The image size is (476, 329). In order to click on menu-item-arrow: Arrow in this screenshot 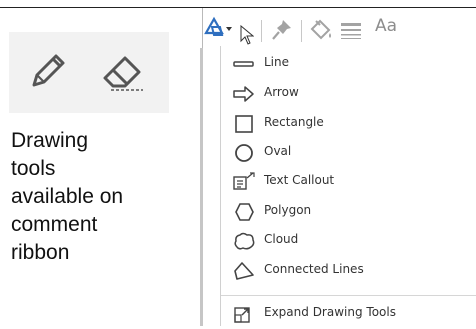, I will do `click(348, 94)`.